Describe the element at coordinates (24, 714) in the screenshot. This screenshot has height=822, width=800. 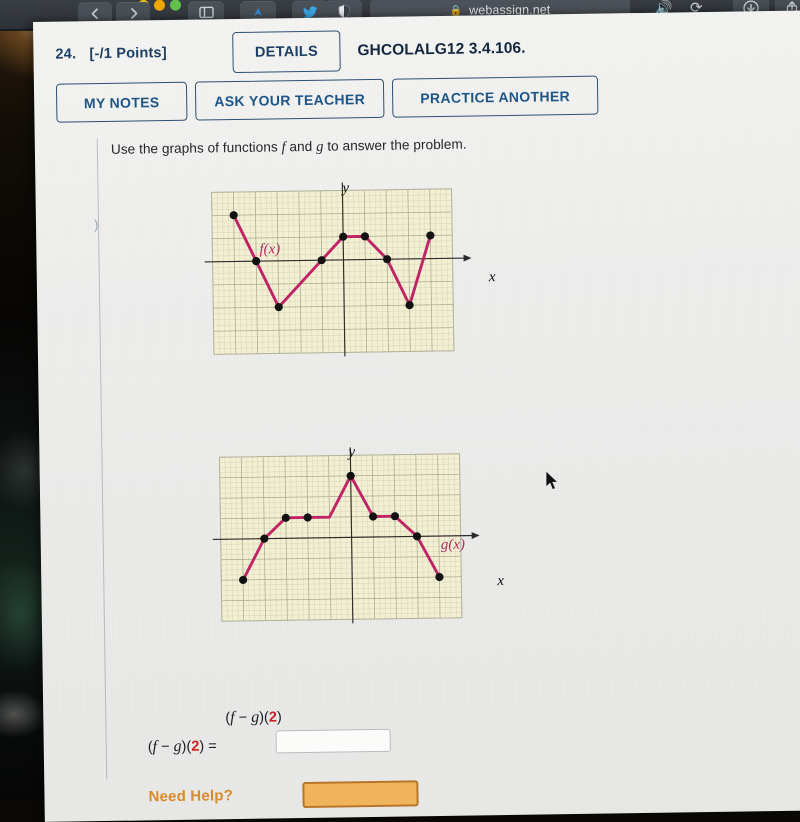
I see `background-reflection-c` at that location.